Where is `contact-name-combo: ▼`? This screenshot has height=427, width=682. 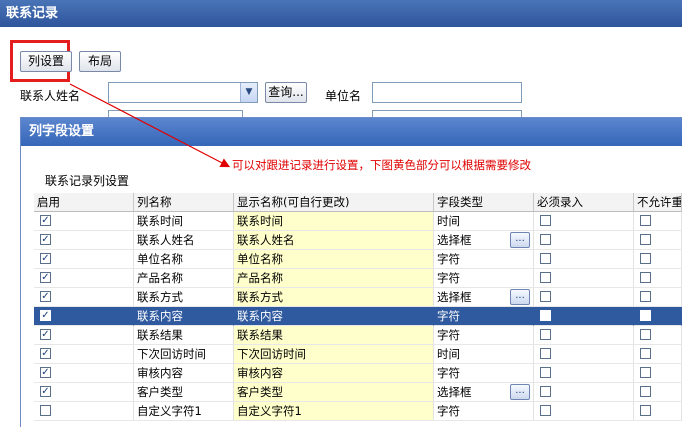 contact-name-combo: ▼ is located at coordinates (183, 92).